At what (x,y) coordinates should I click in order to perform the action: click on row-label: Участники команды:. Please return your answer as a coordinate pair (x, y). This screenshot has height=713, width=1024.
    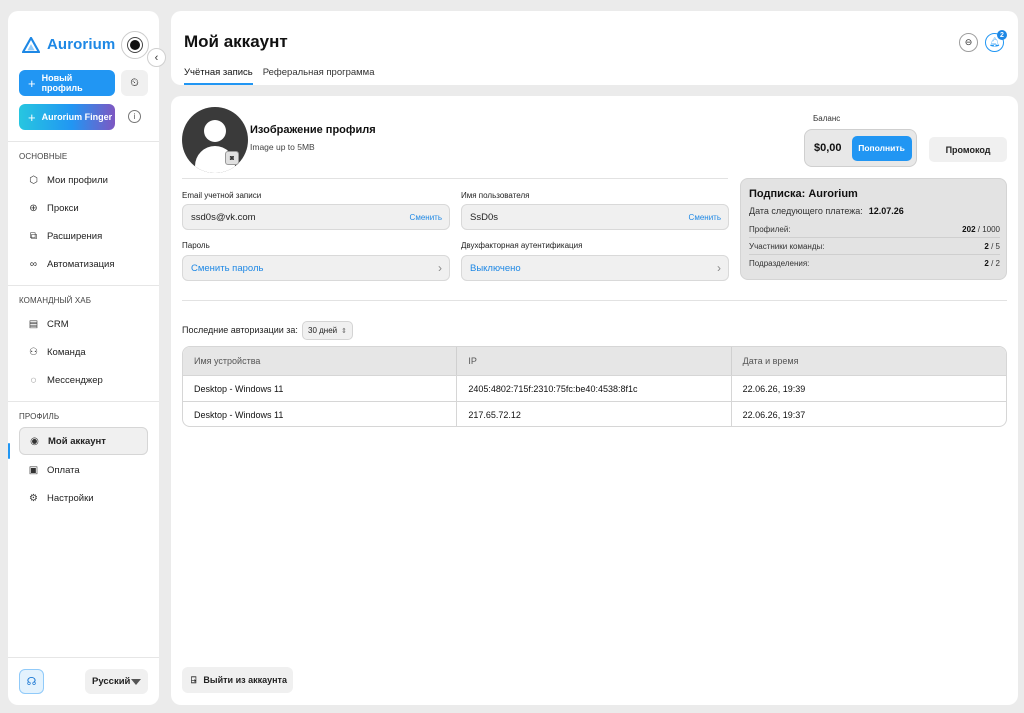
    Looking at the image, I should click on (787, 246).